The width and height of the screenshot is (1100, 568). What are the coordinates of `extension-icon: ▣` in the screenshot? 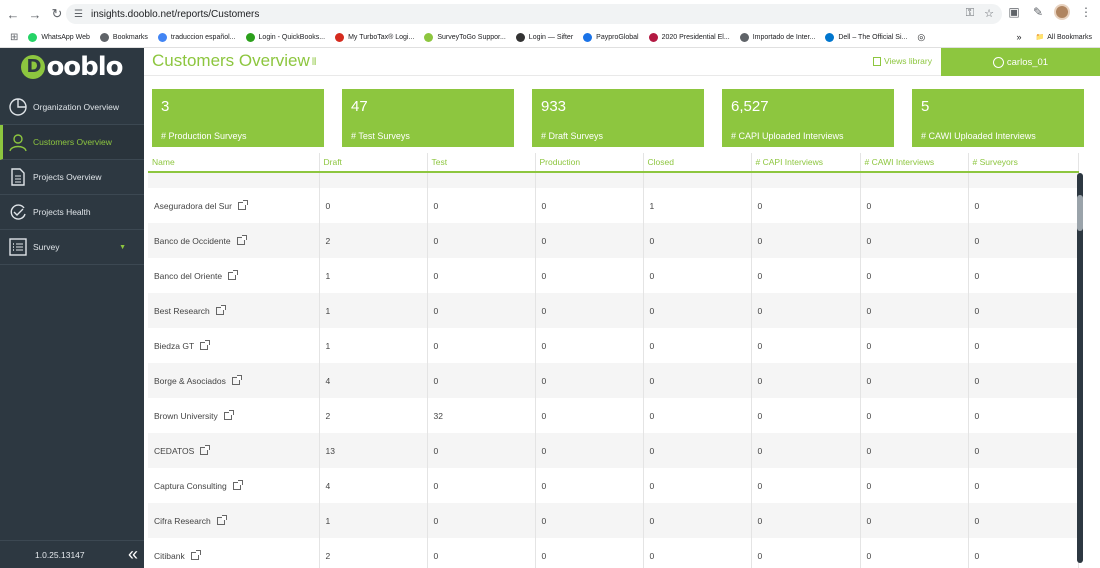 It's located at (1014, 12).